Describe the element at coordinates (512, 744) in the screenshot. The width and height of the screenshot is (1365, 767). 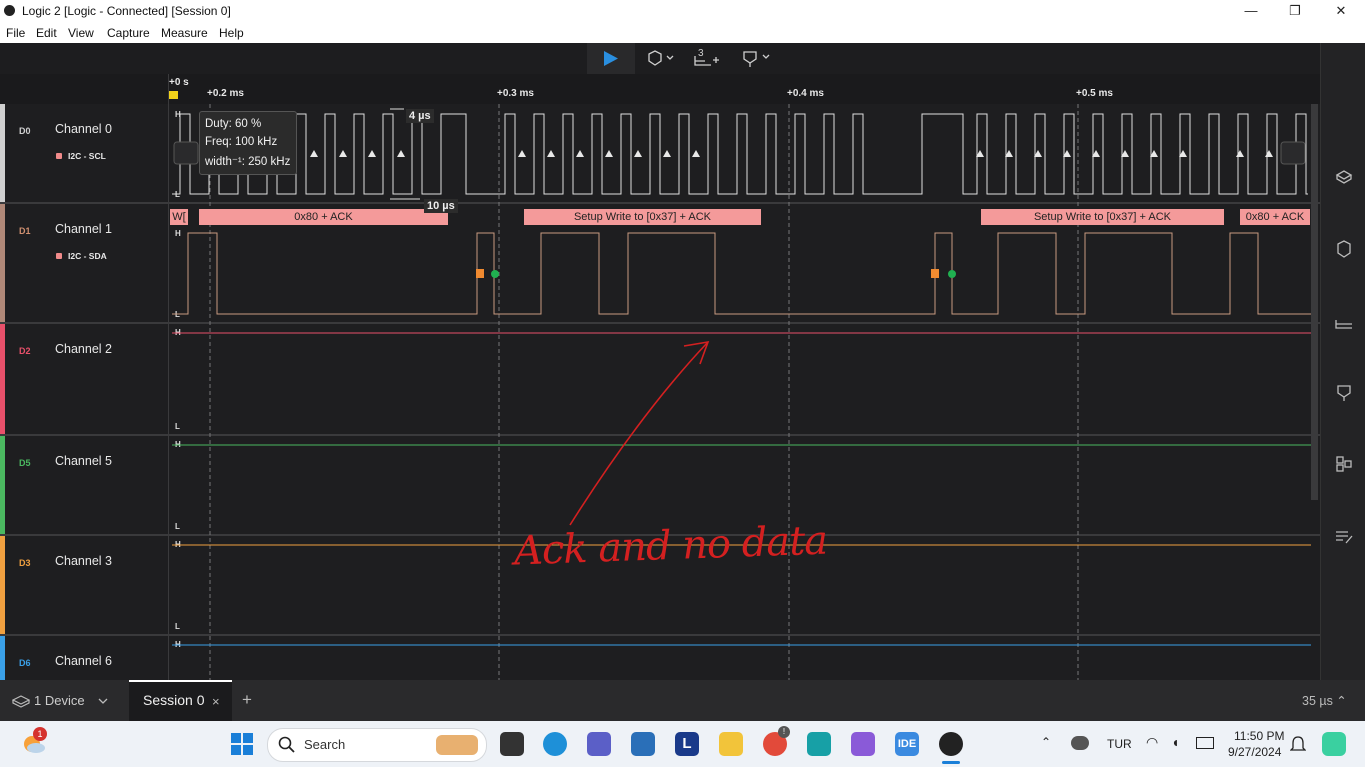
I see `task-view-icon` at that location.